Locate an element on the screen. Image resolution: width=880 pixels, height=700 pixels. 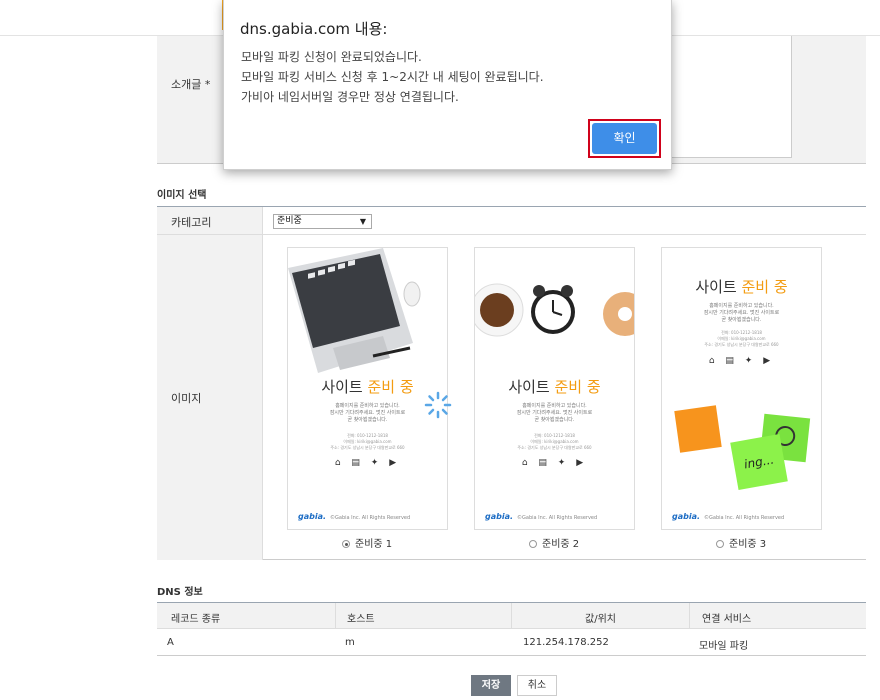
column-header: 연결 서비스 is located at coordinates (727, 619).